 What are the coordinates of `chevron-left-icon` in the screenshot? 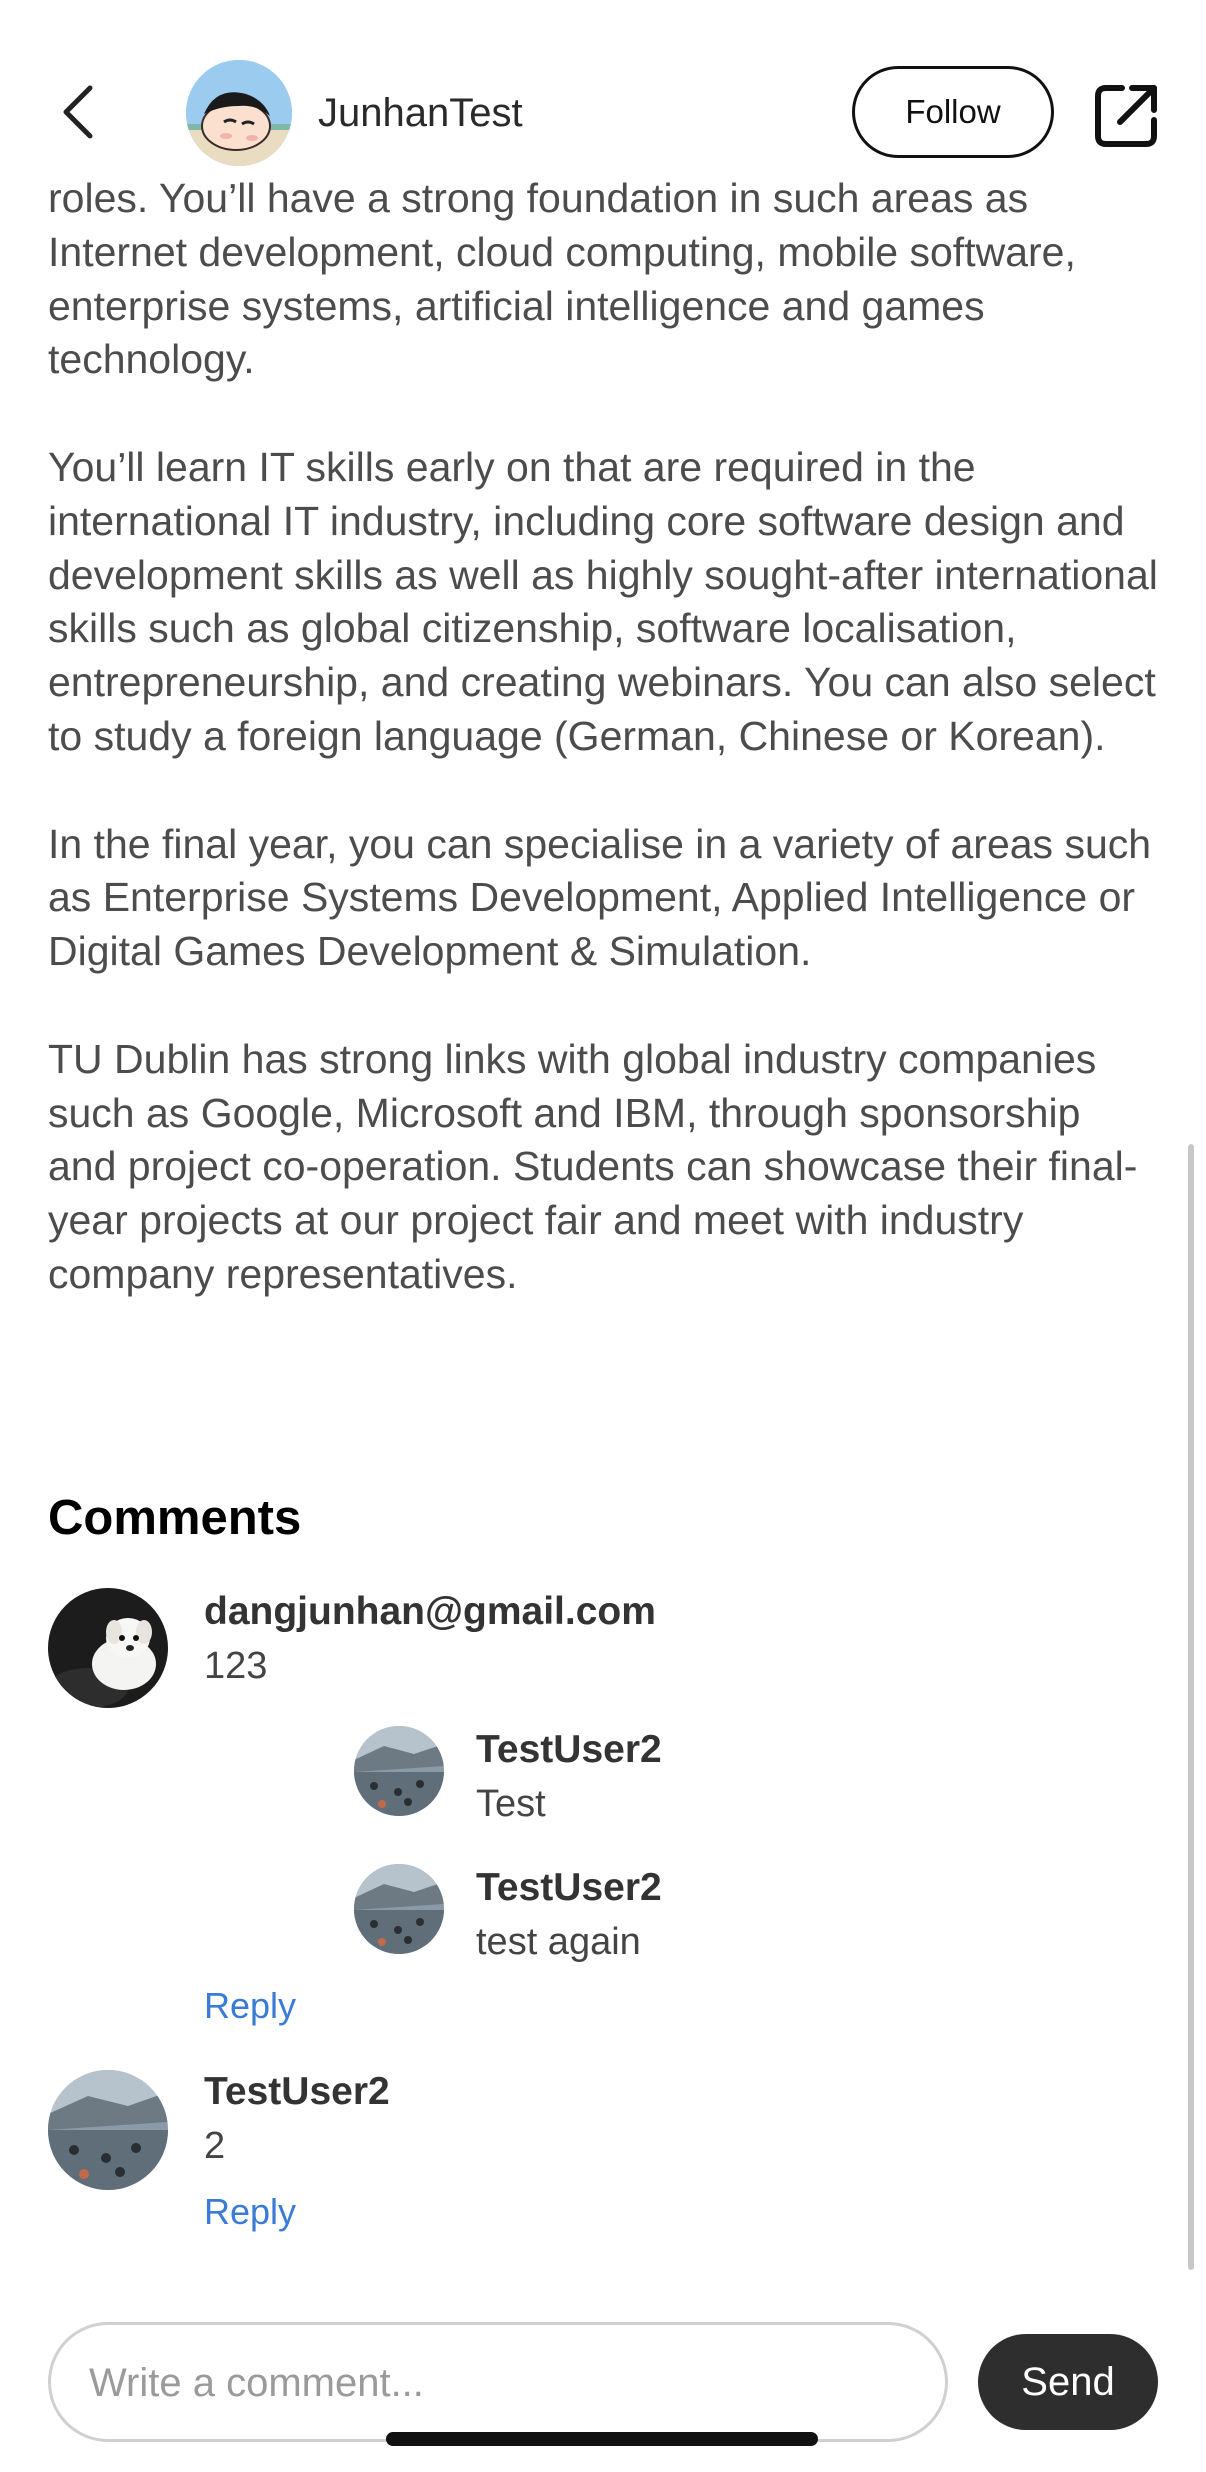 It's located at (78, 112).